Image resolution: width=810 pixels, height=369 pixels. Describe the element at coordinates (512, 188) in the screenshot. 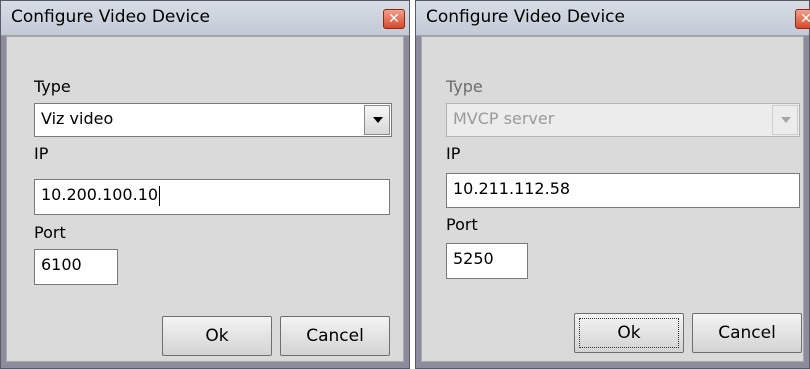

I see `ip-input-value: 10.211.112.58` at that location.